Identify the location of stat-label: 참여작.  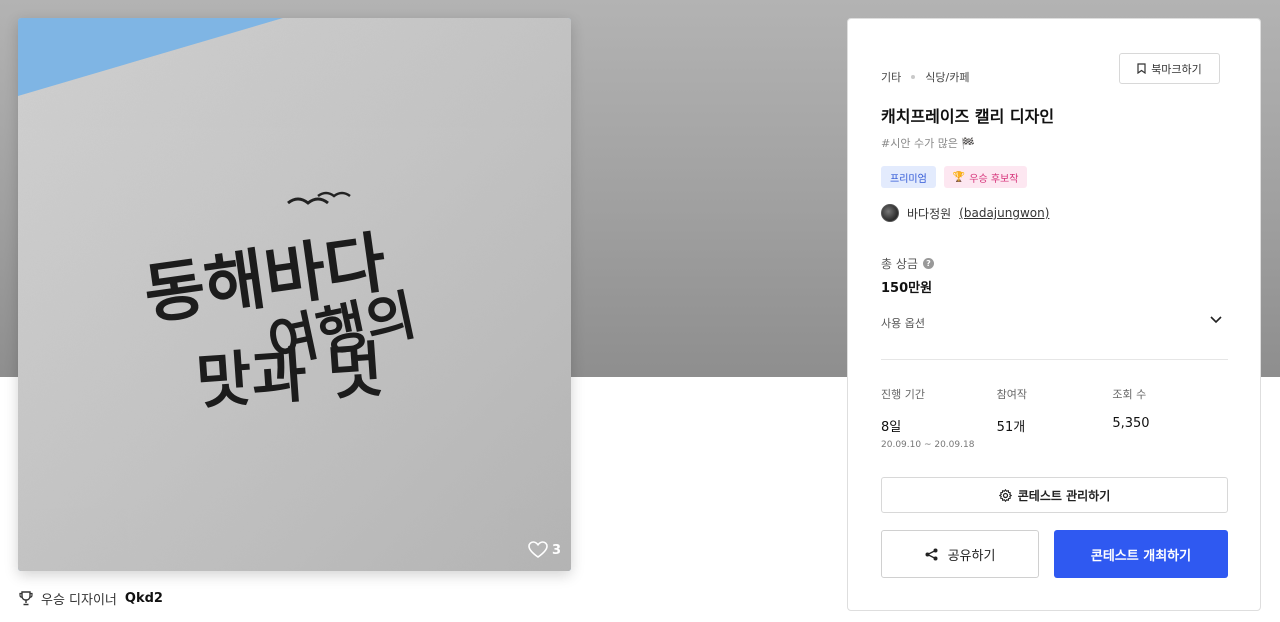
(1012, 394).